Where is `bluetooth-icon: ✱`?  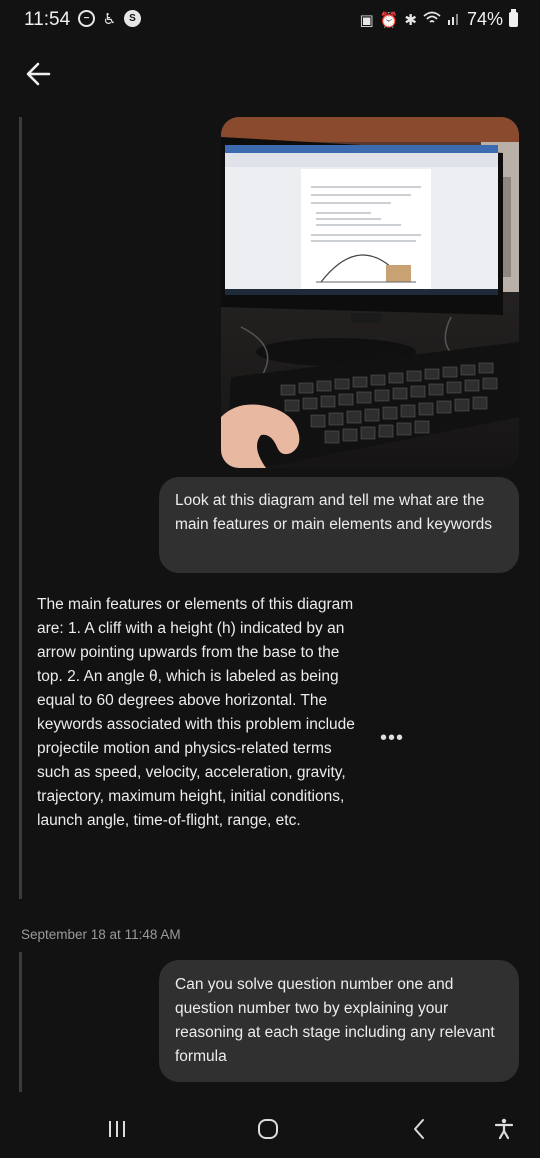
bluetooth-icon: ✱ is located at coordinates (410, 20).